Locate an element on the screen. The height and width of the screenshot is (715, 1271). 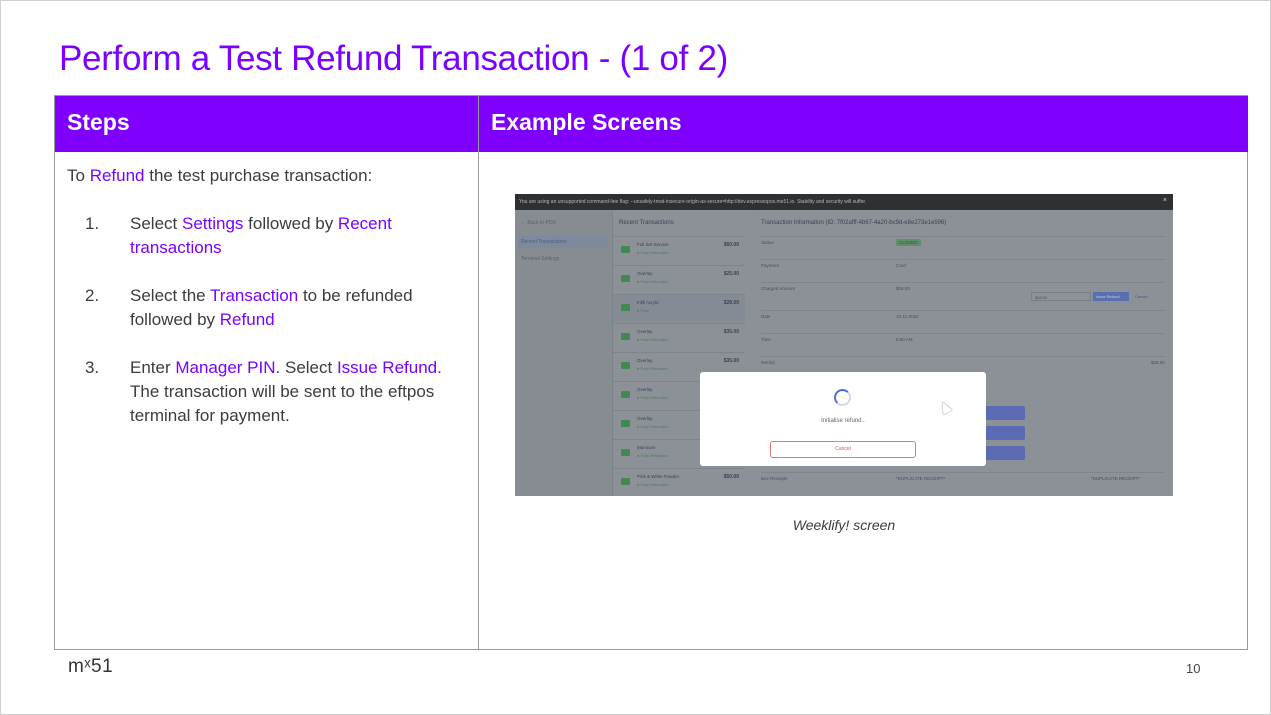
detail-label: Item(s) is located at coordinates (768, 362).